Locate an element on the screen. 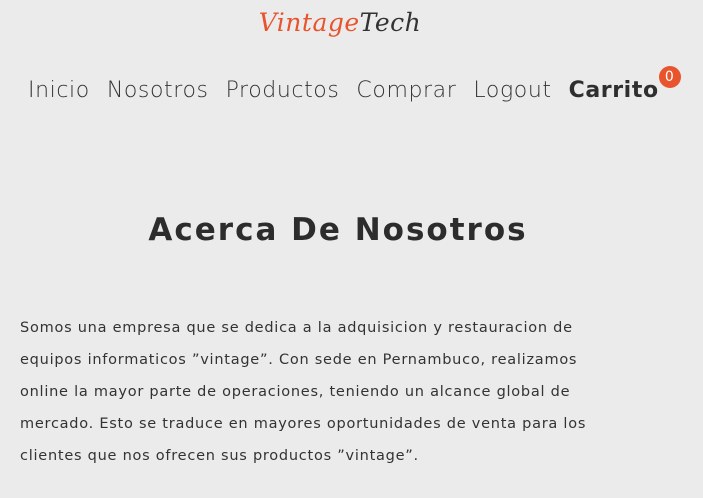 This screenshot has height=498, width=703. cart-count-badge: 0 is located at coordinates (669, 77).